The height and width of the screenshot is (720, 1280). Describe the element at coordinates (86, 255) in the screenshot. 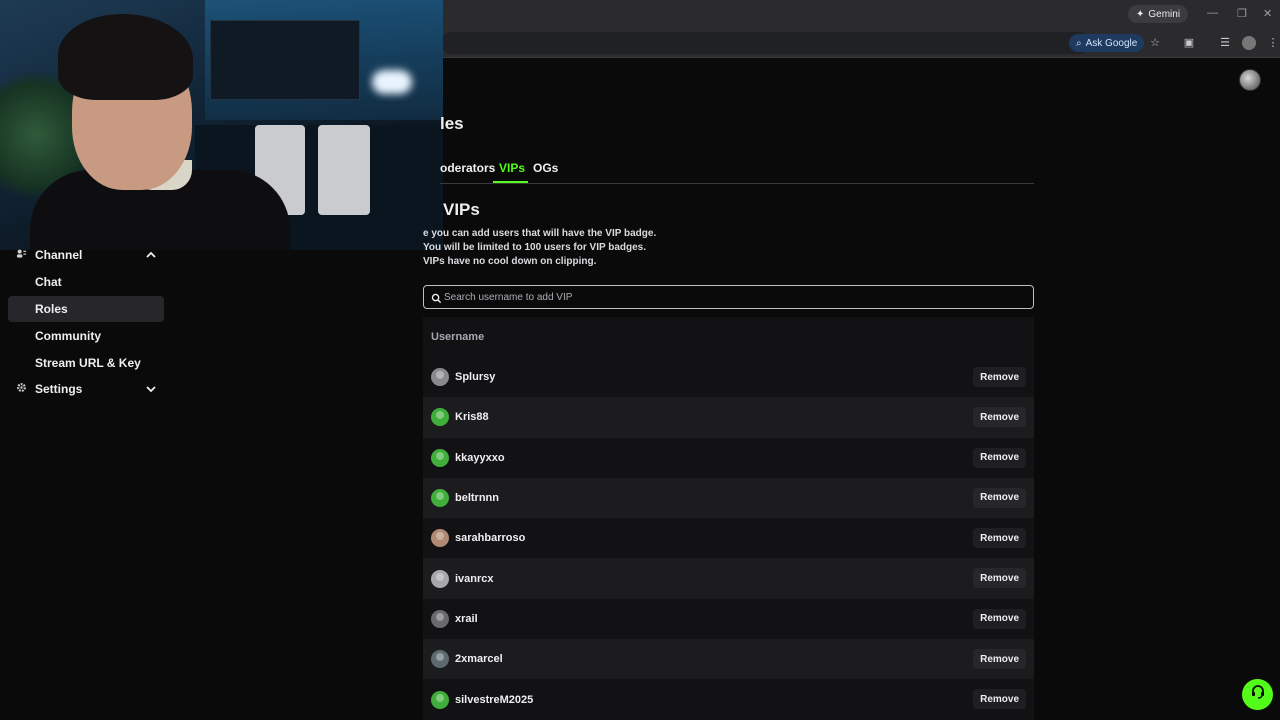

I see `sidebar-section-channel: Channel` at that location.